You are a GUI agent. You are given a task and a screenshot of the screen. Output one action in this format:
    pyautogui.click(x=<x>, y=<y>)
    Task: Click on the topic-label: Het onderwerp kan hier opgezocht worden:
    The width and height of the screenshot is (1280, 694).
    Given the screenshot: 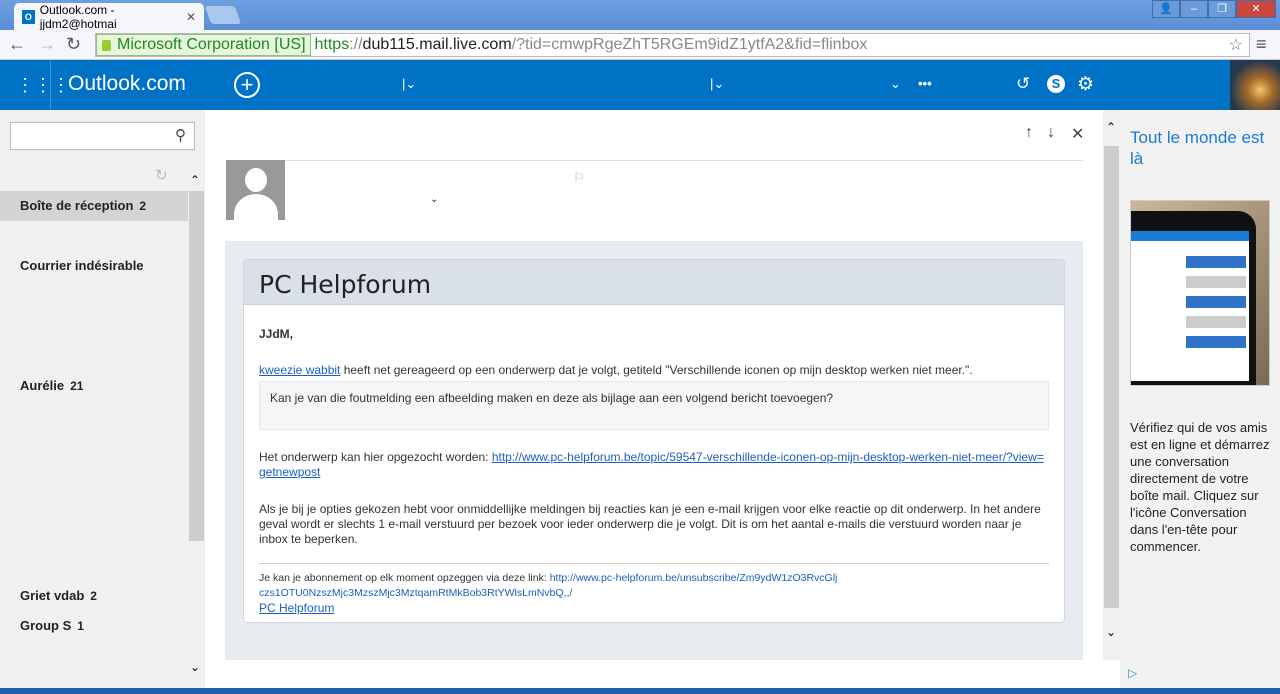 What is the action you would take?
    pyautogui.click(x=375, y=457)
    